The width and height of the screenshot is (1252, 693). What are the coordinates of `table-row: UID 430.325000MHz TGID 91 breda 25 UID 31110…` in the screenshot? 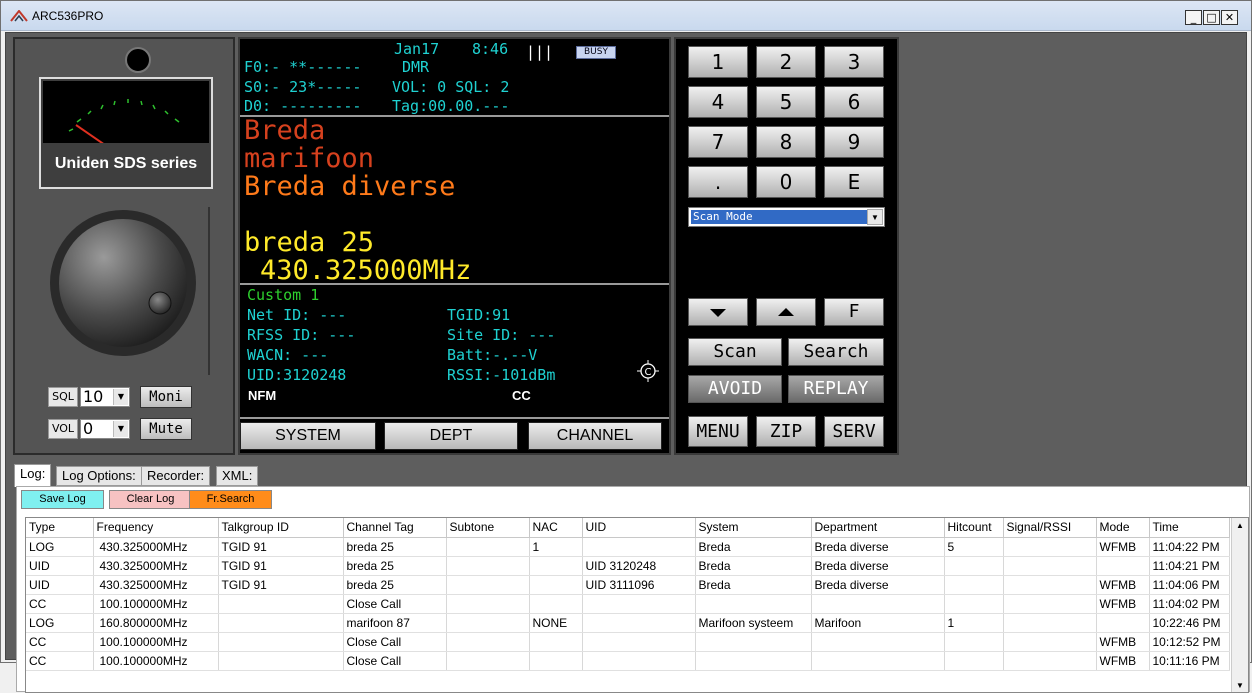 It's located at (628, 585).